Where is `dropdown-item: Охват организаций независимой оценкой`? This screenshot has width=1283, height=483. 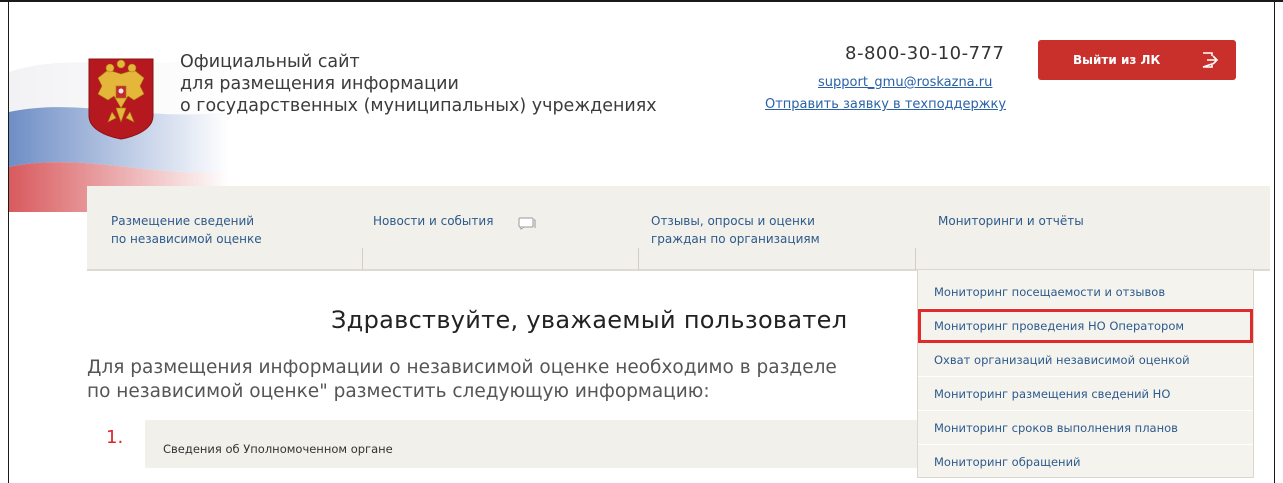 dropdown-item: Охват организаций независимой оценкой is located at coordinates (1085, 360).